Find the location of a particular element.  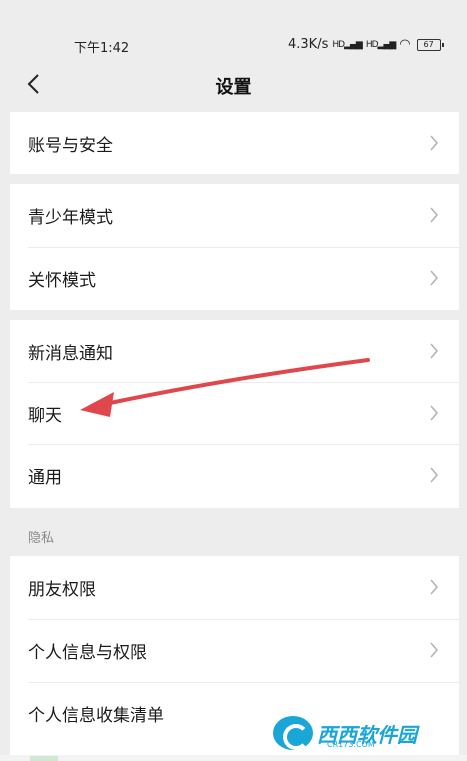

watermark-logo-icon is located at coordinates (293, 733).